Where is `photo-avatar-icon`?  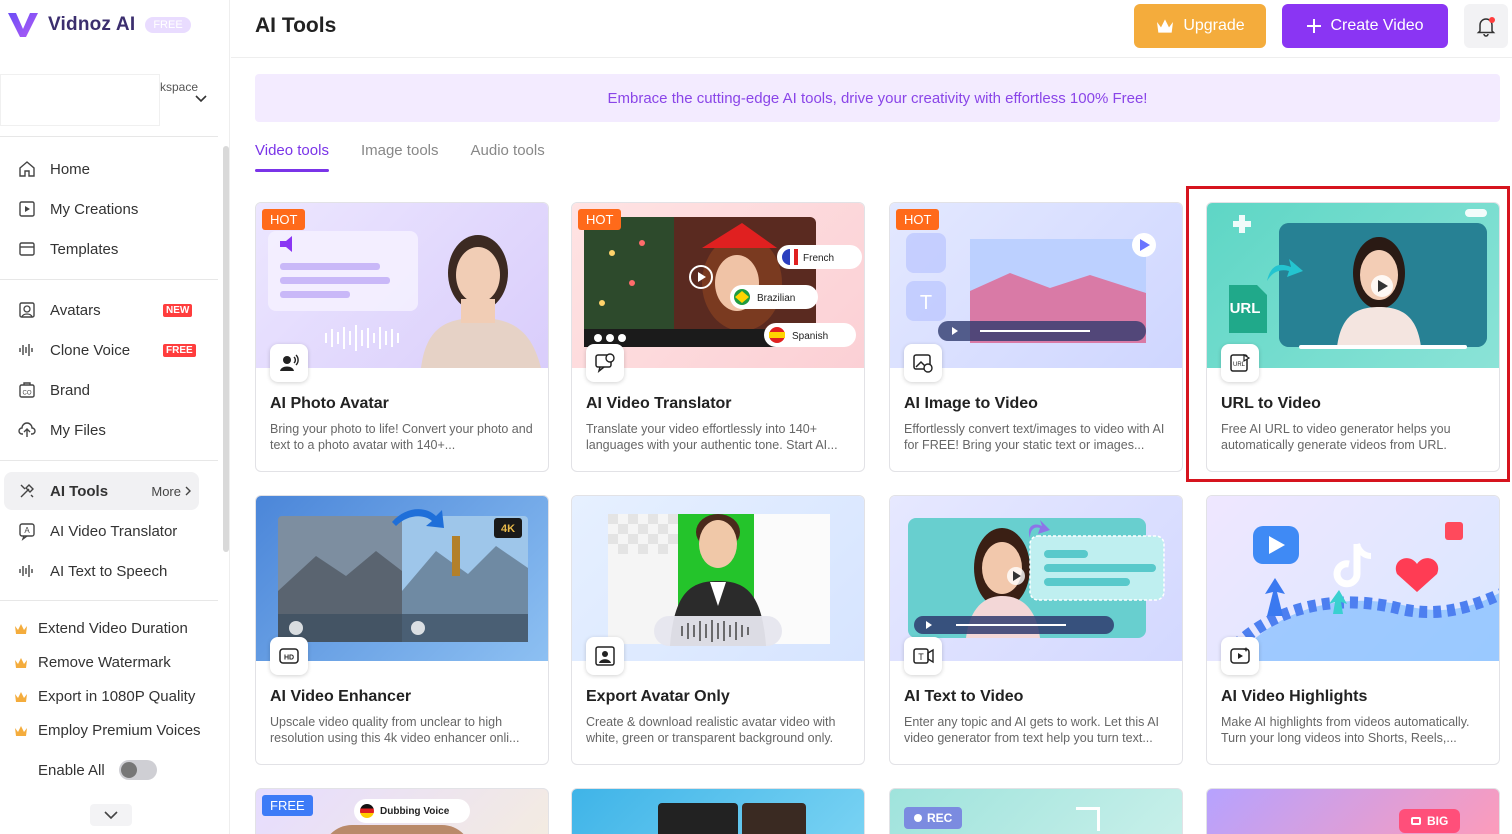
photo-avatar-icon is located at coordinates (289, 363).